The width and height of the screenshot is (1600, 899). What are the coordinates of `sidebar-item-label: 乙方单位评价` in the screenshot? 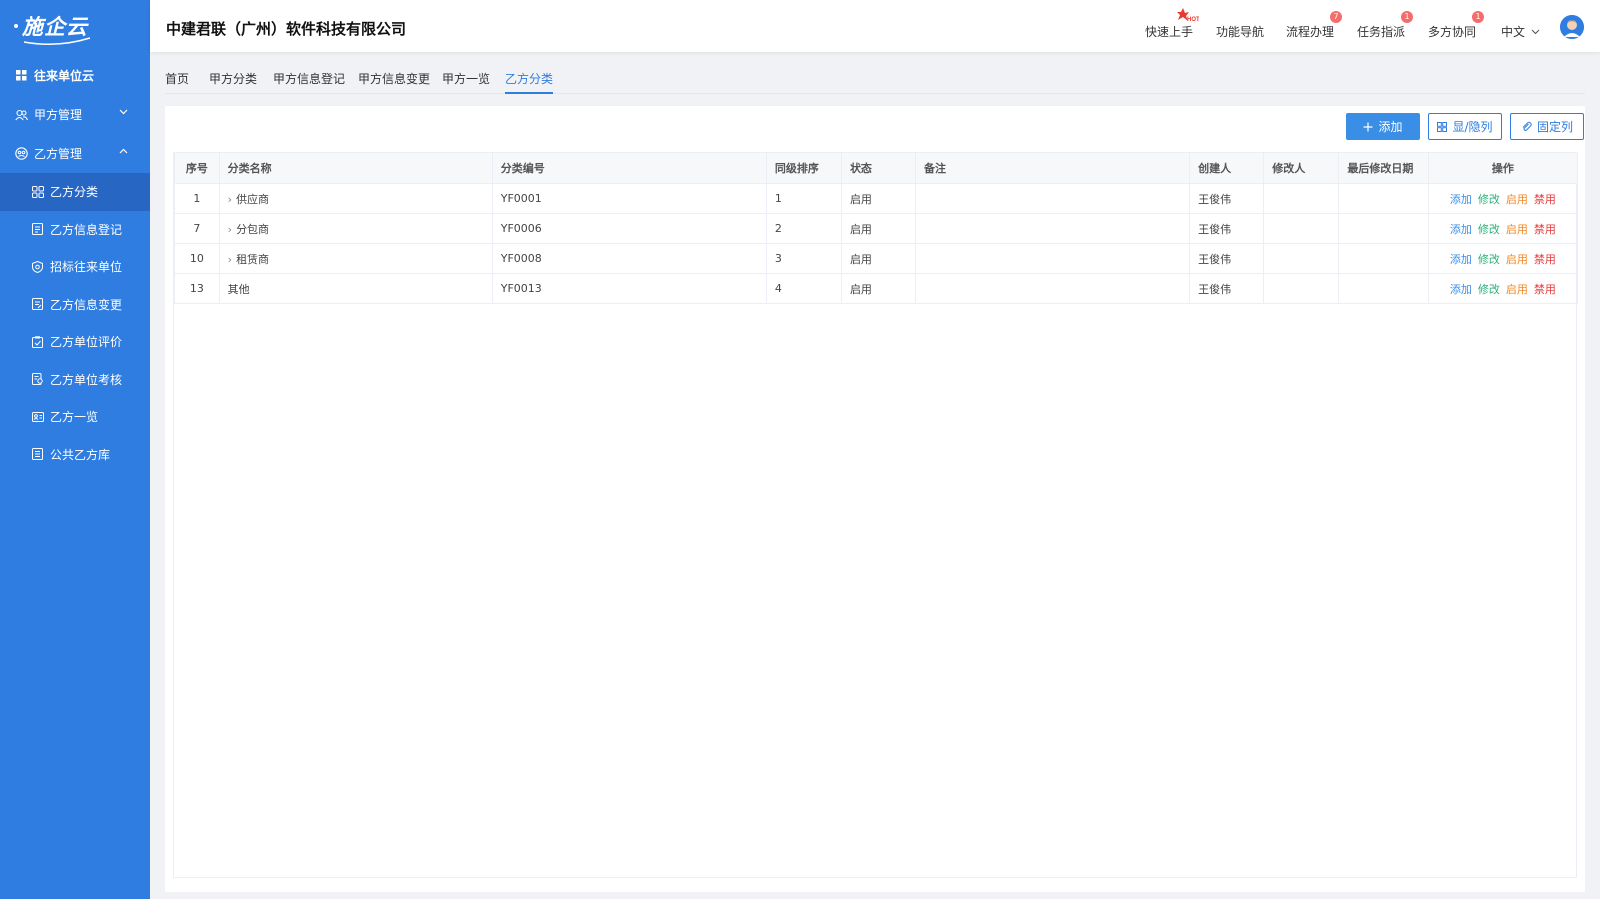 It's located at (86, 342).